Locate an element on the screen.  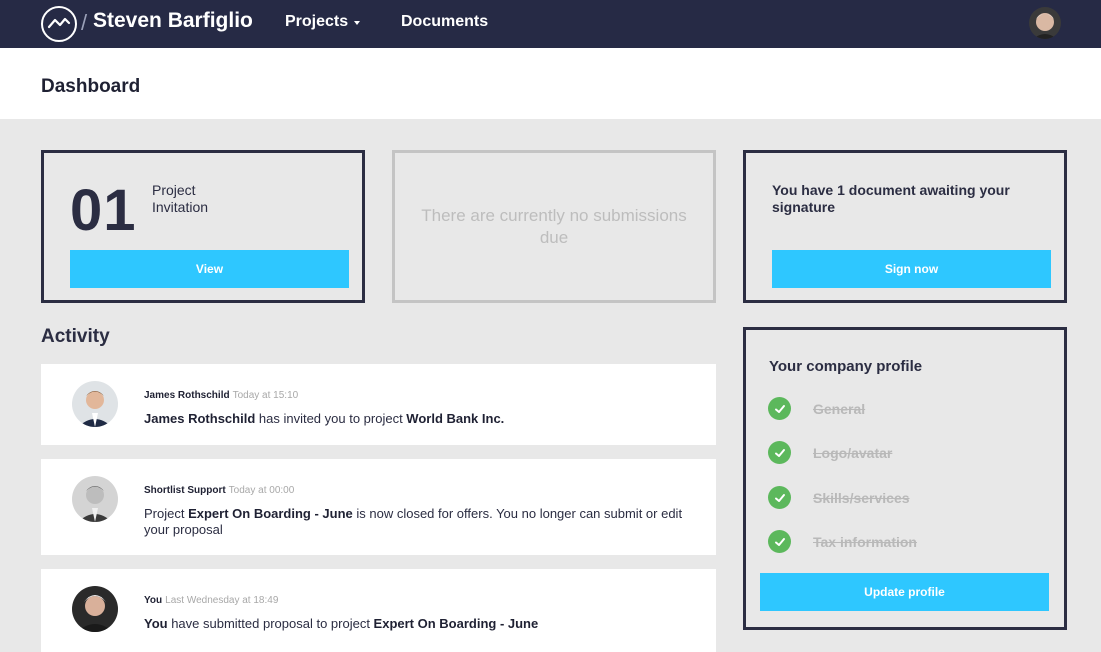
activity-author: Shortlist Support is located at coordinates (185, 490).